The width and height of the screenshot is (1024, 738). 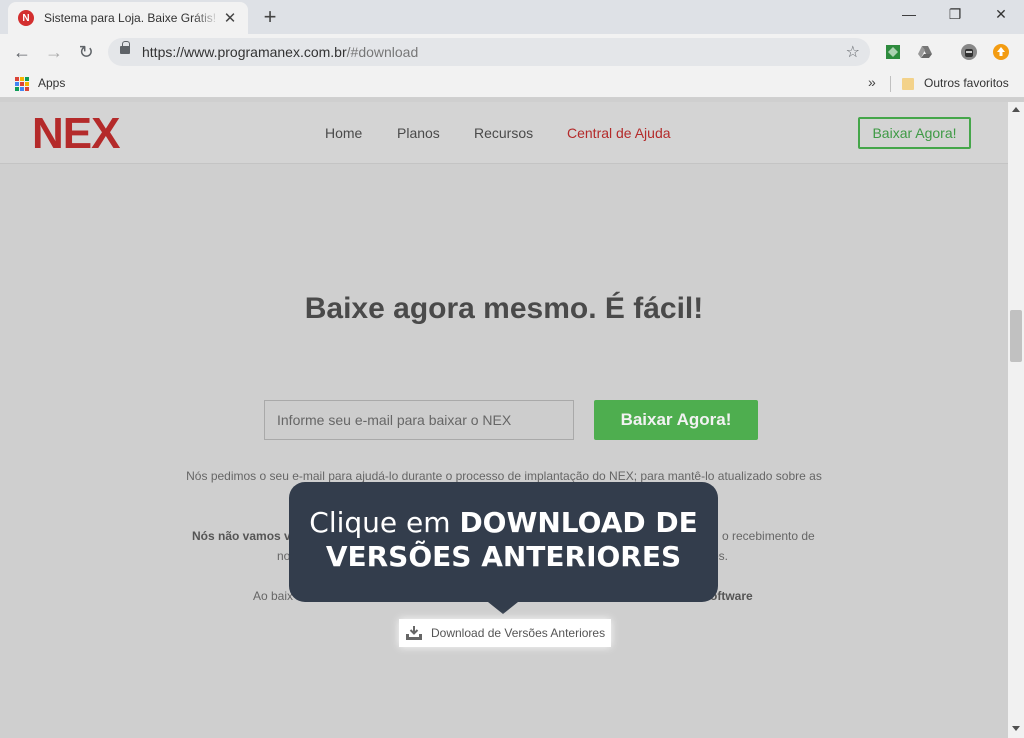 What do you see at coordinates (86, 52) in the screenshot?
I see `reload-button: ↻` at bounding box center [86, 52].